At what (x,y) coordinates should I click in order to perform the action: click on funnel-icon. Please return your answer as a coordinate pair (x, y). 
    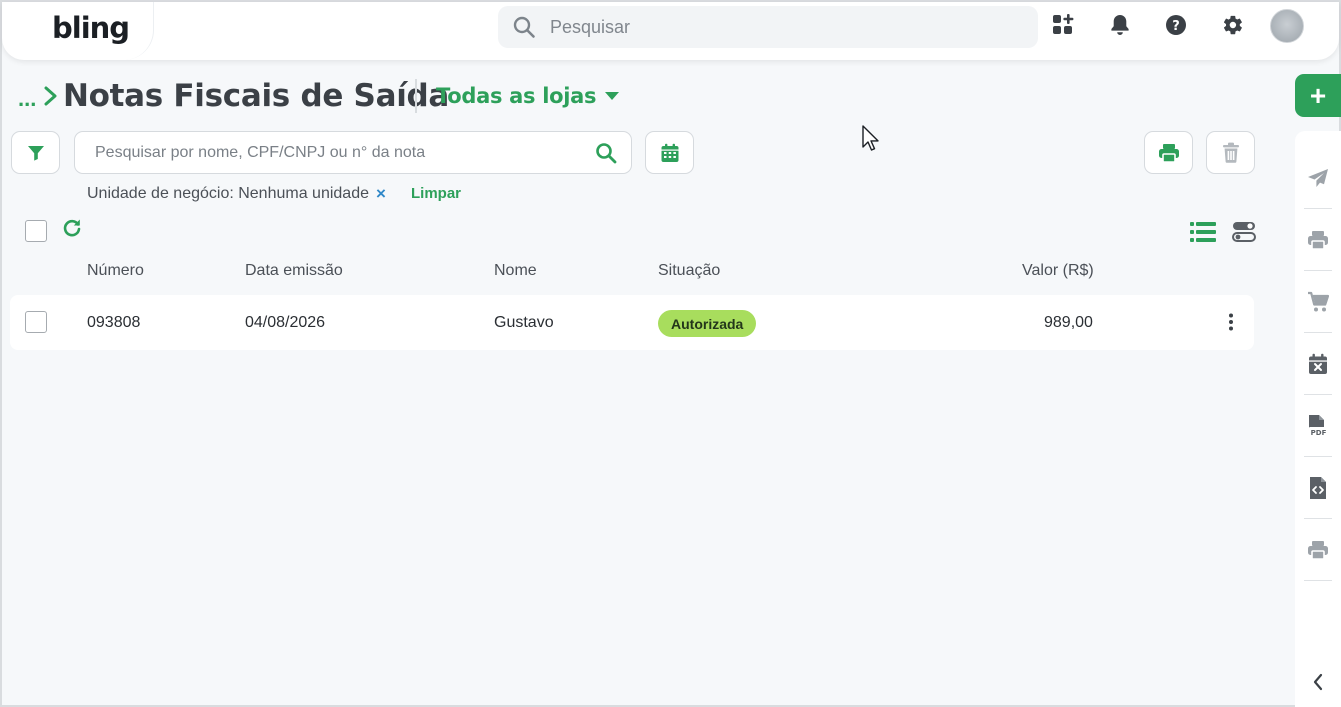
    Looking at the image, I should click on (35, 153).